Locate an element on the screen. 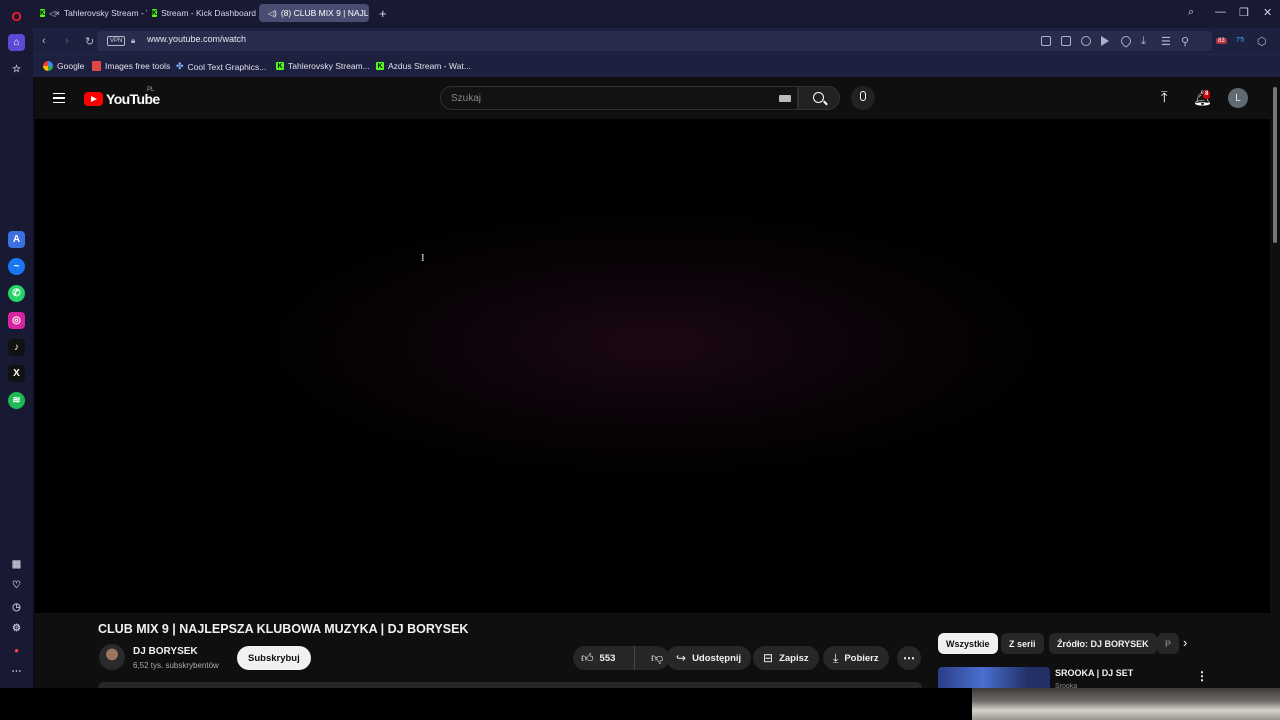  webcam-overlay is located at coordinates (1126, 704).